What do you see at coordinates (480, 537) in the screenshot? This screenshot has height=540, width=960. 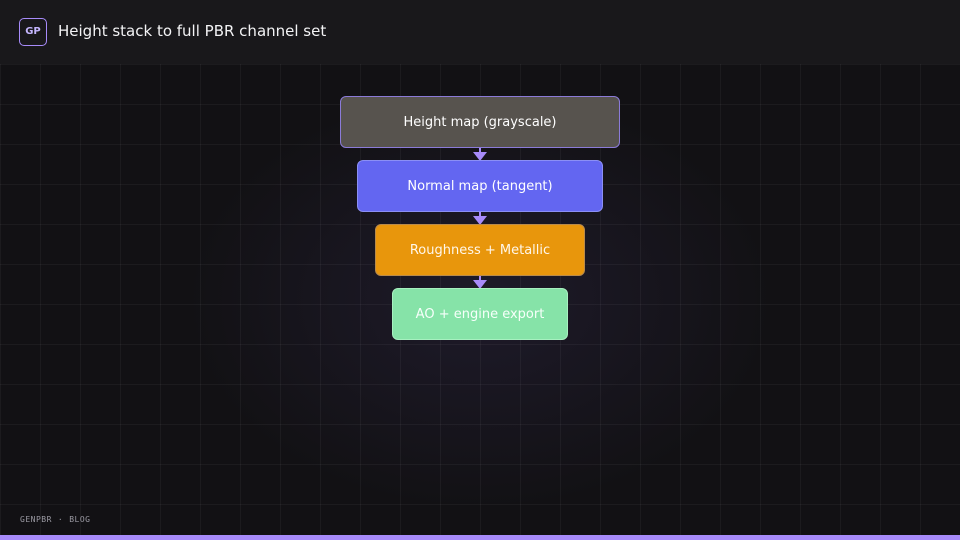 I see `bottom-accent-bar` at bounding box center [480, 537].